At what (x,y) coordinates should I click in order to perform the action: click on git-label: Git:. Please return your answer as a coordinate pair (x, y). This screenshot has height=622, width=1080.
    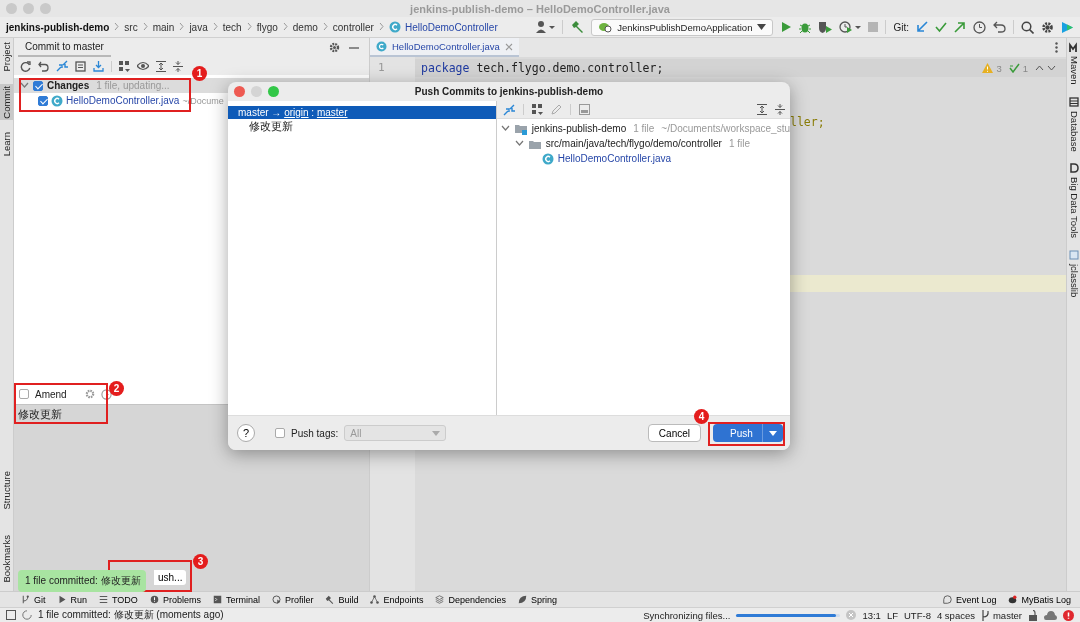
    Looking at the image, I should click on (901, 27).